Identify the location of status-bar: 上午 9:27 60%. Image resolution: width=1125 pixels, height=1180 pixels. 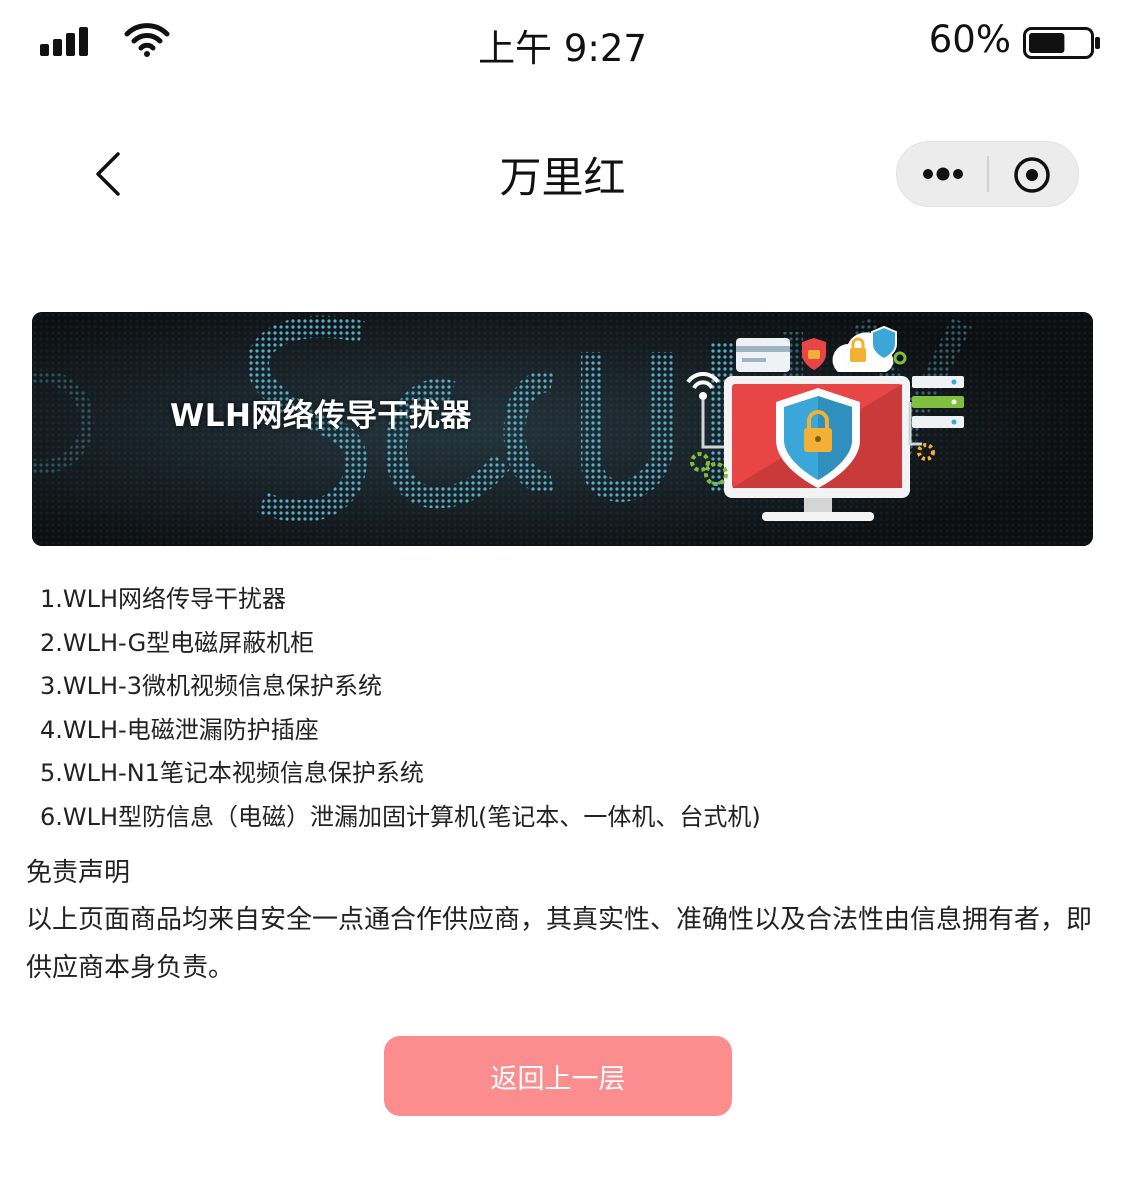
(562, 42).